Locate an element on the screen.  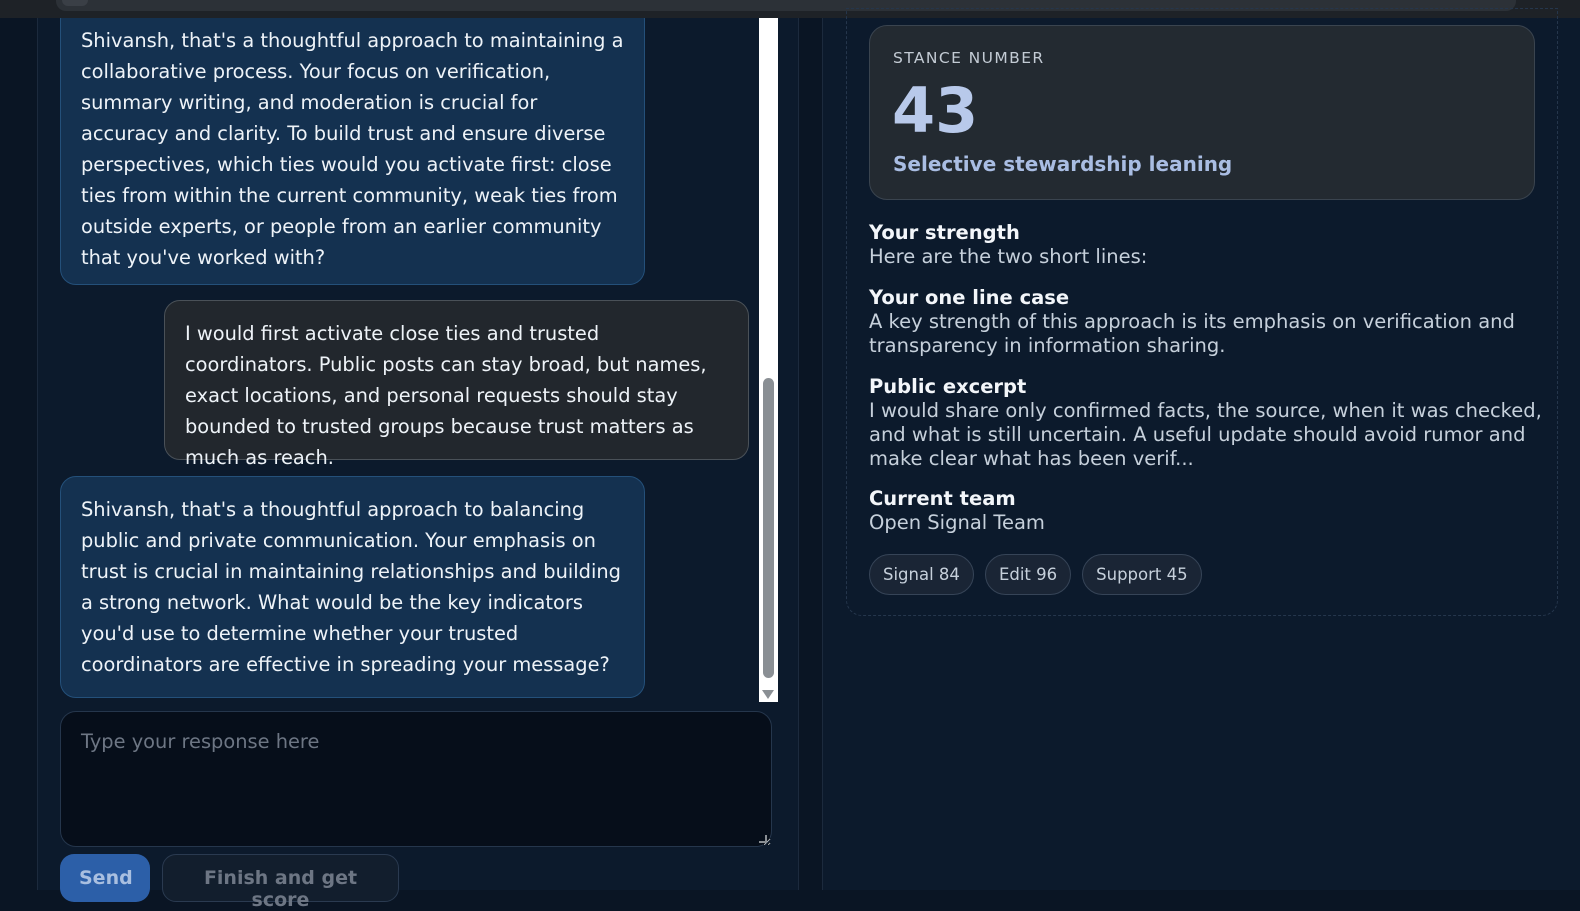
response-input is located at coordinates (416, 779).